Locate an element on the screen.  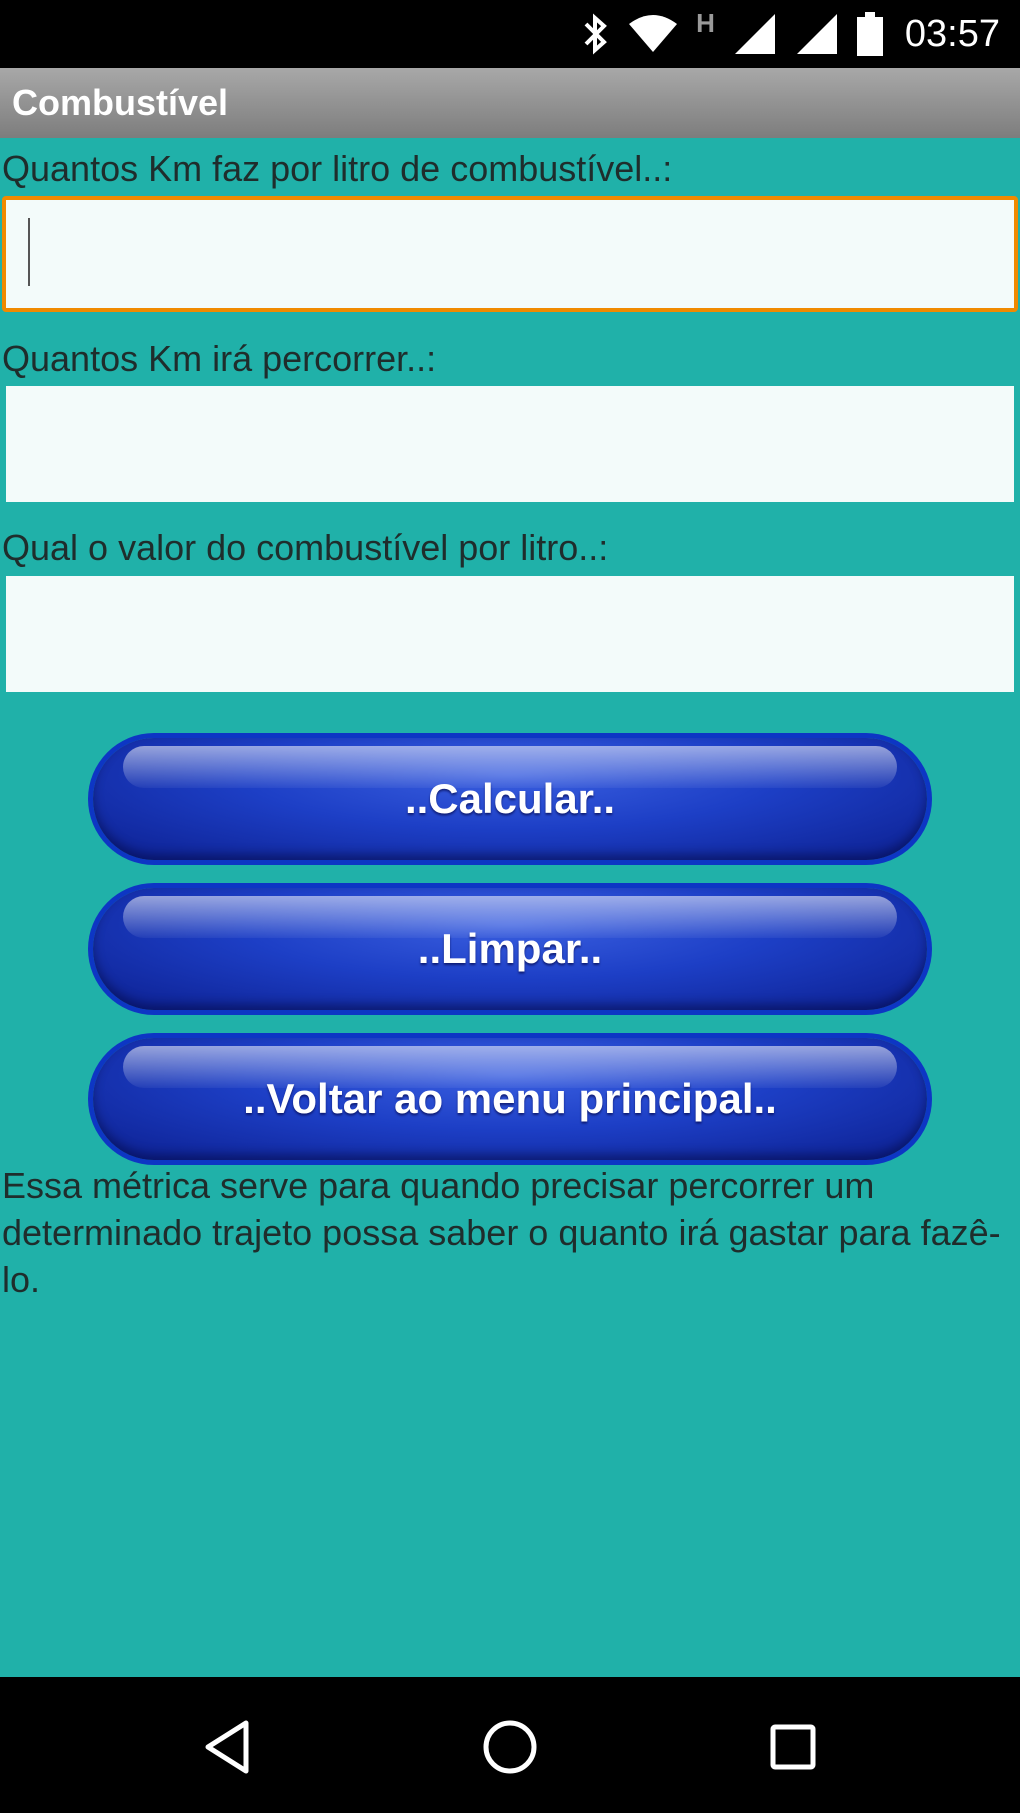
fuel-price-label: Qual o valor do combustível por litro..: is located at coordinates (305, 547).